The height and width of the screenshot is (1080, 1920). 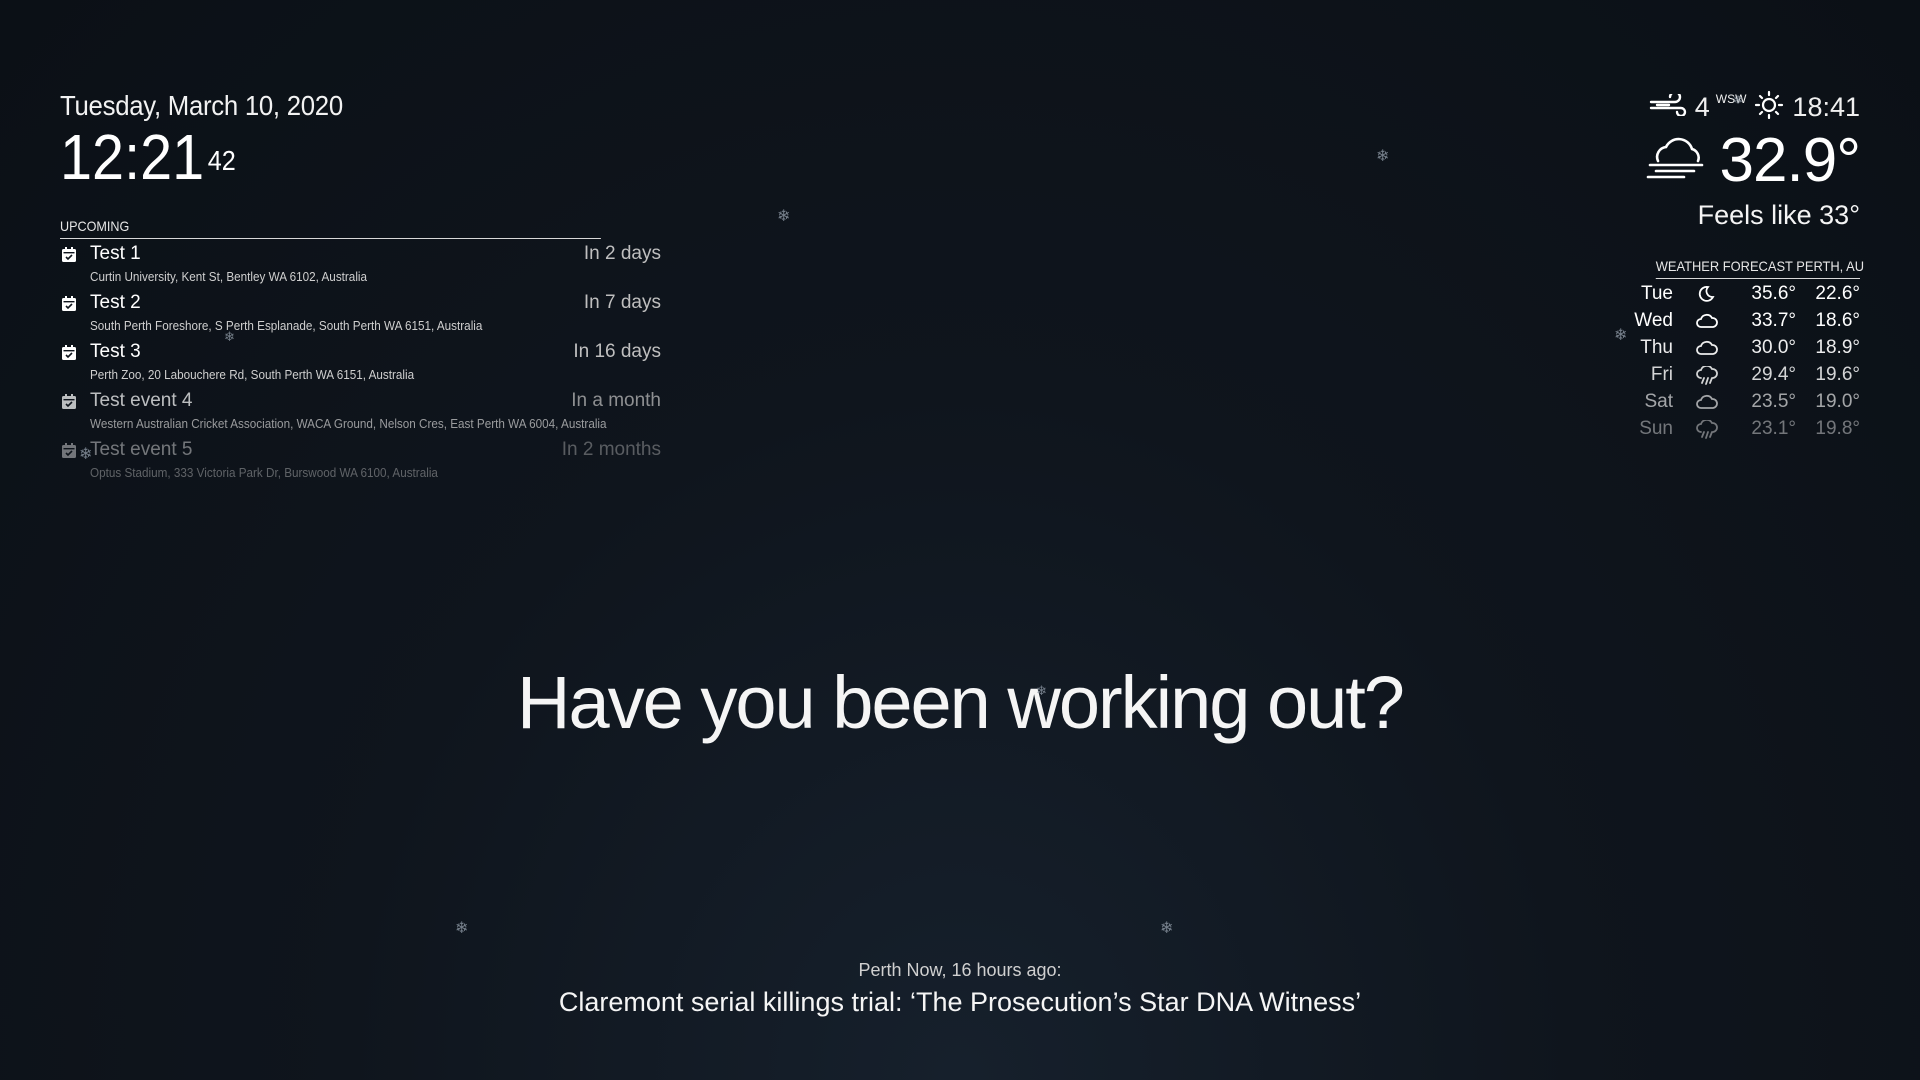 I want to click on forecast-min-temp: 19.6°, so click(x=1837, y=374).